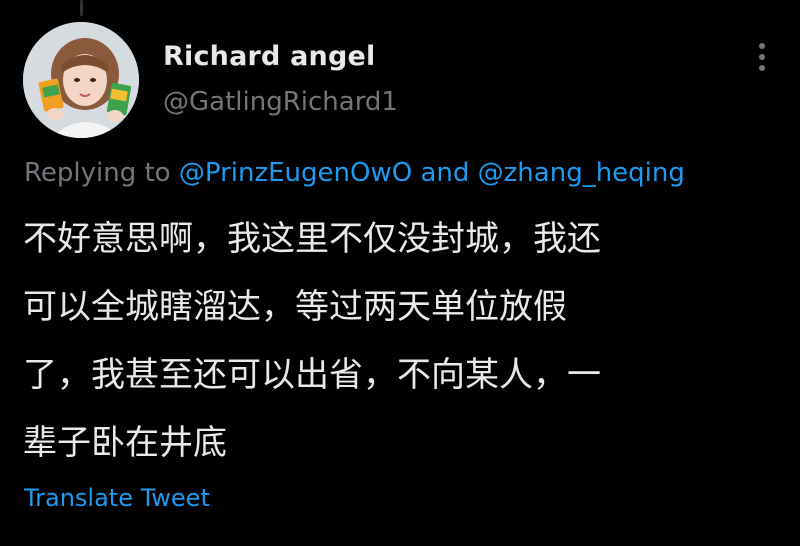 The width and height of the screenshot is (800, 546). I want to click on tweet-text-line: 辈子卧在井底, so click(125, 443).